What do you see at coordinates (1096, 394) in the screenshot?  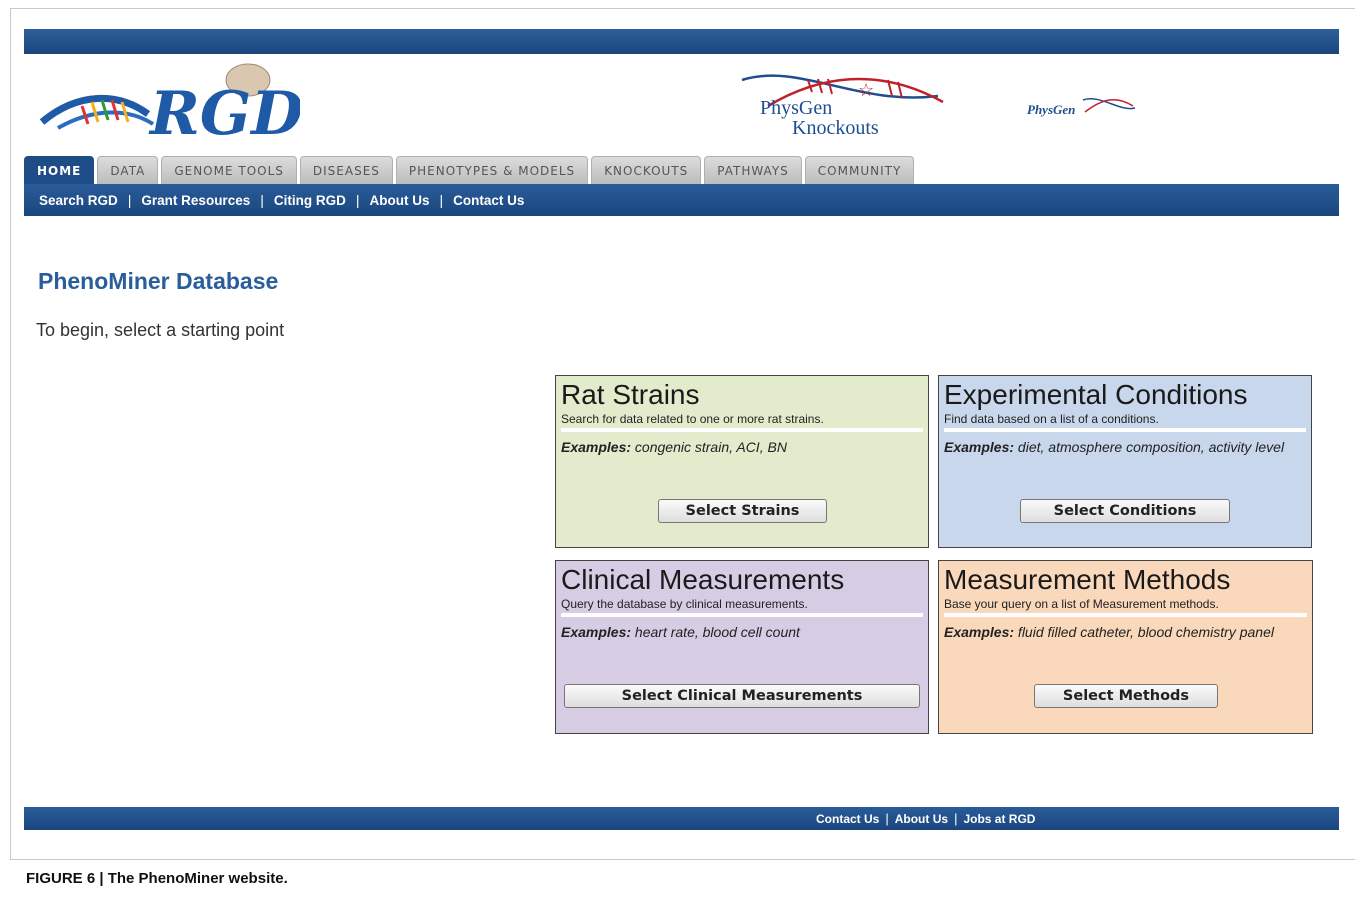 I see `card-title: Experimental Conditions` at bounding box center [1096, 394].